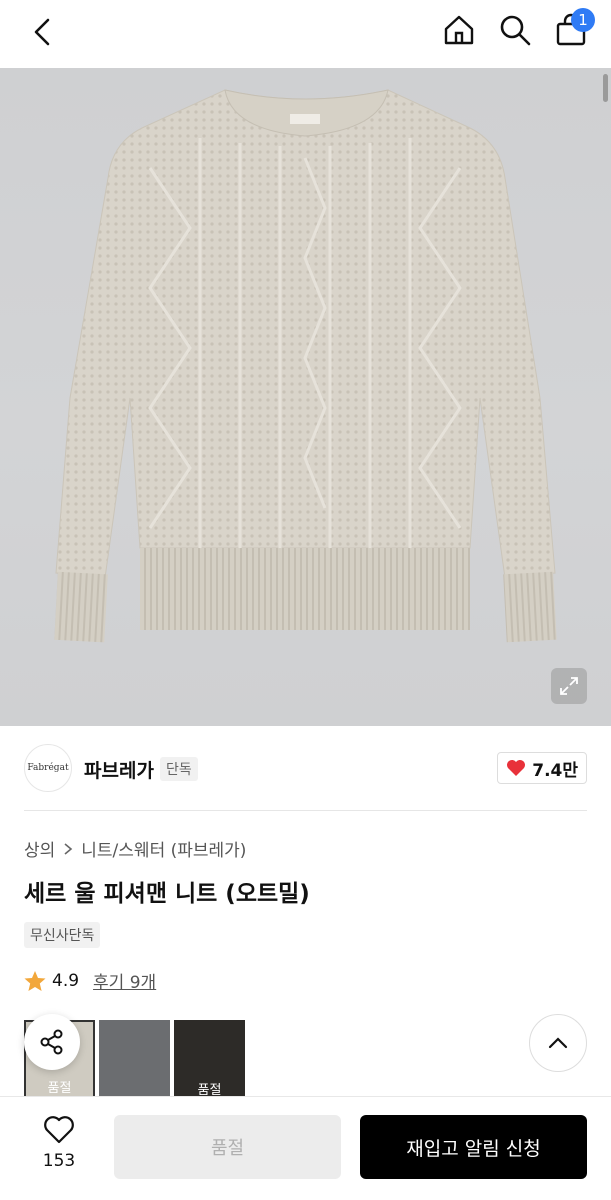  I want to click on star-icon, so click(35, 980).